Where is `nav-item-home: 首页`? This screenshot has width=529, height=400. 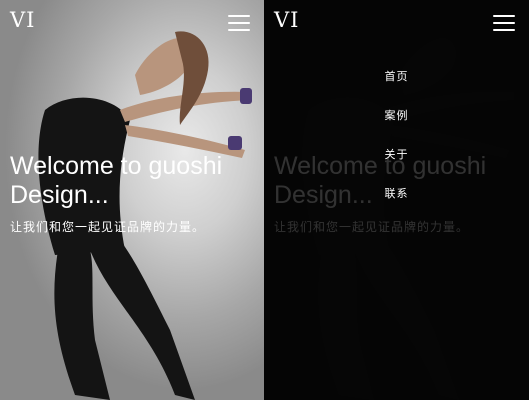 nav-item-home: 首页 is located at coordinates (396, 81).